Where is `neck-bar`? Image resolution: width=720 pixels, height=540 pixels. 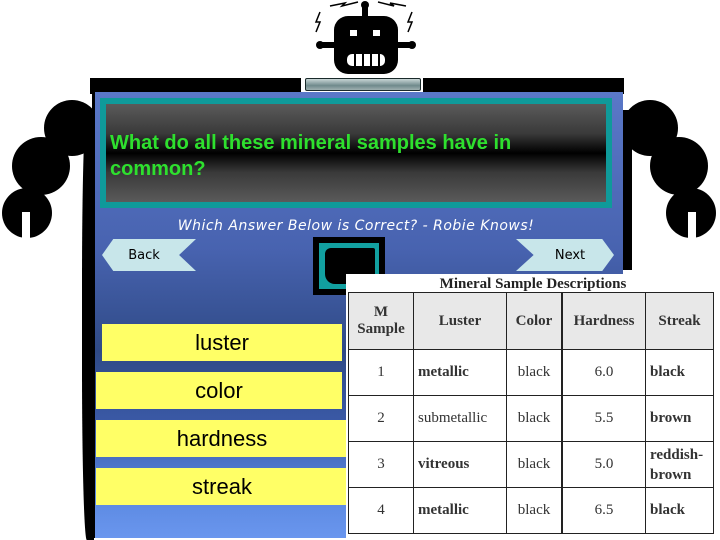 neck-bar is located at coordinates (363, 84).